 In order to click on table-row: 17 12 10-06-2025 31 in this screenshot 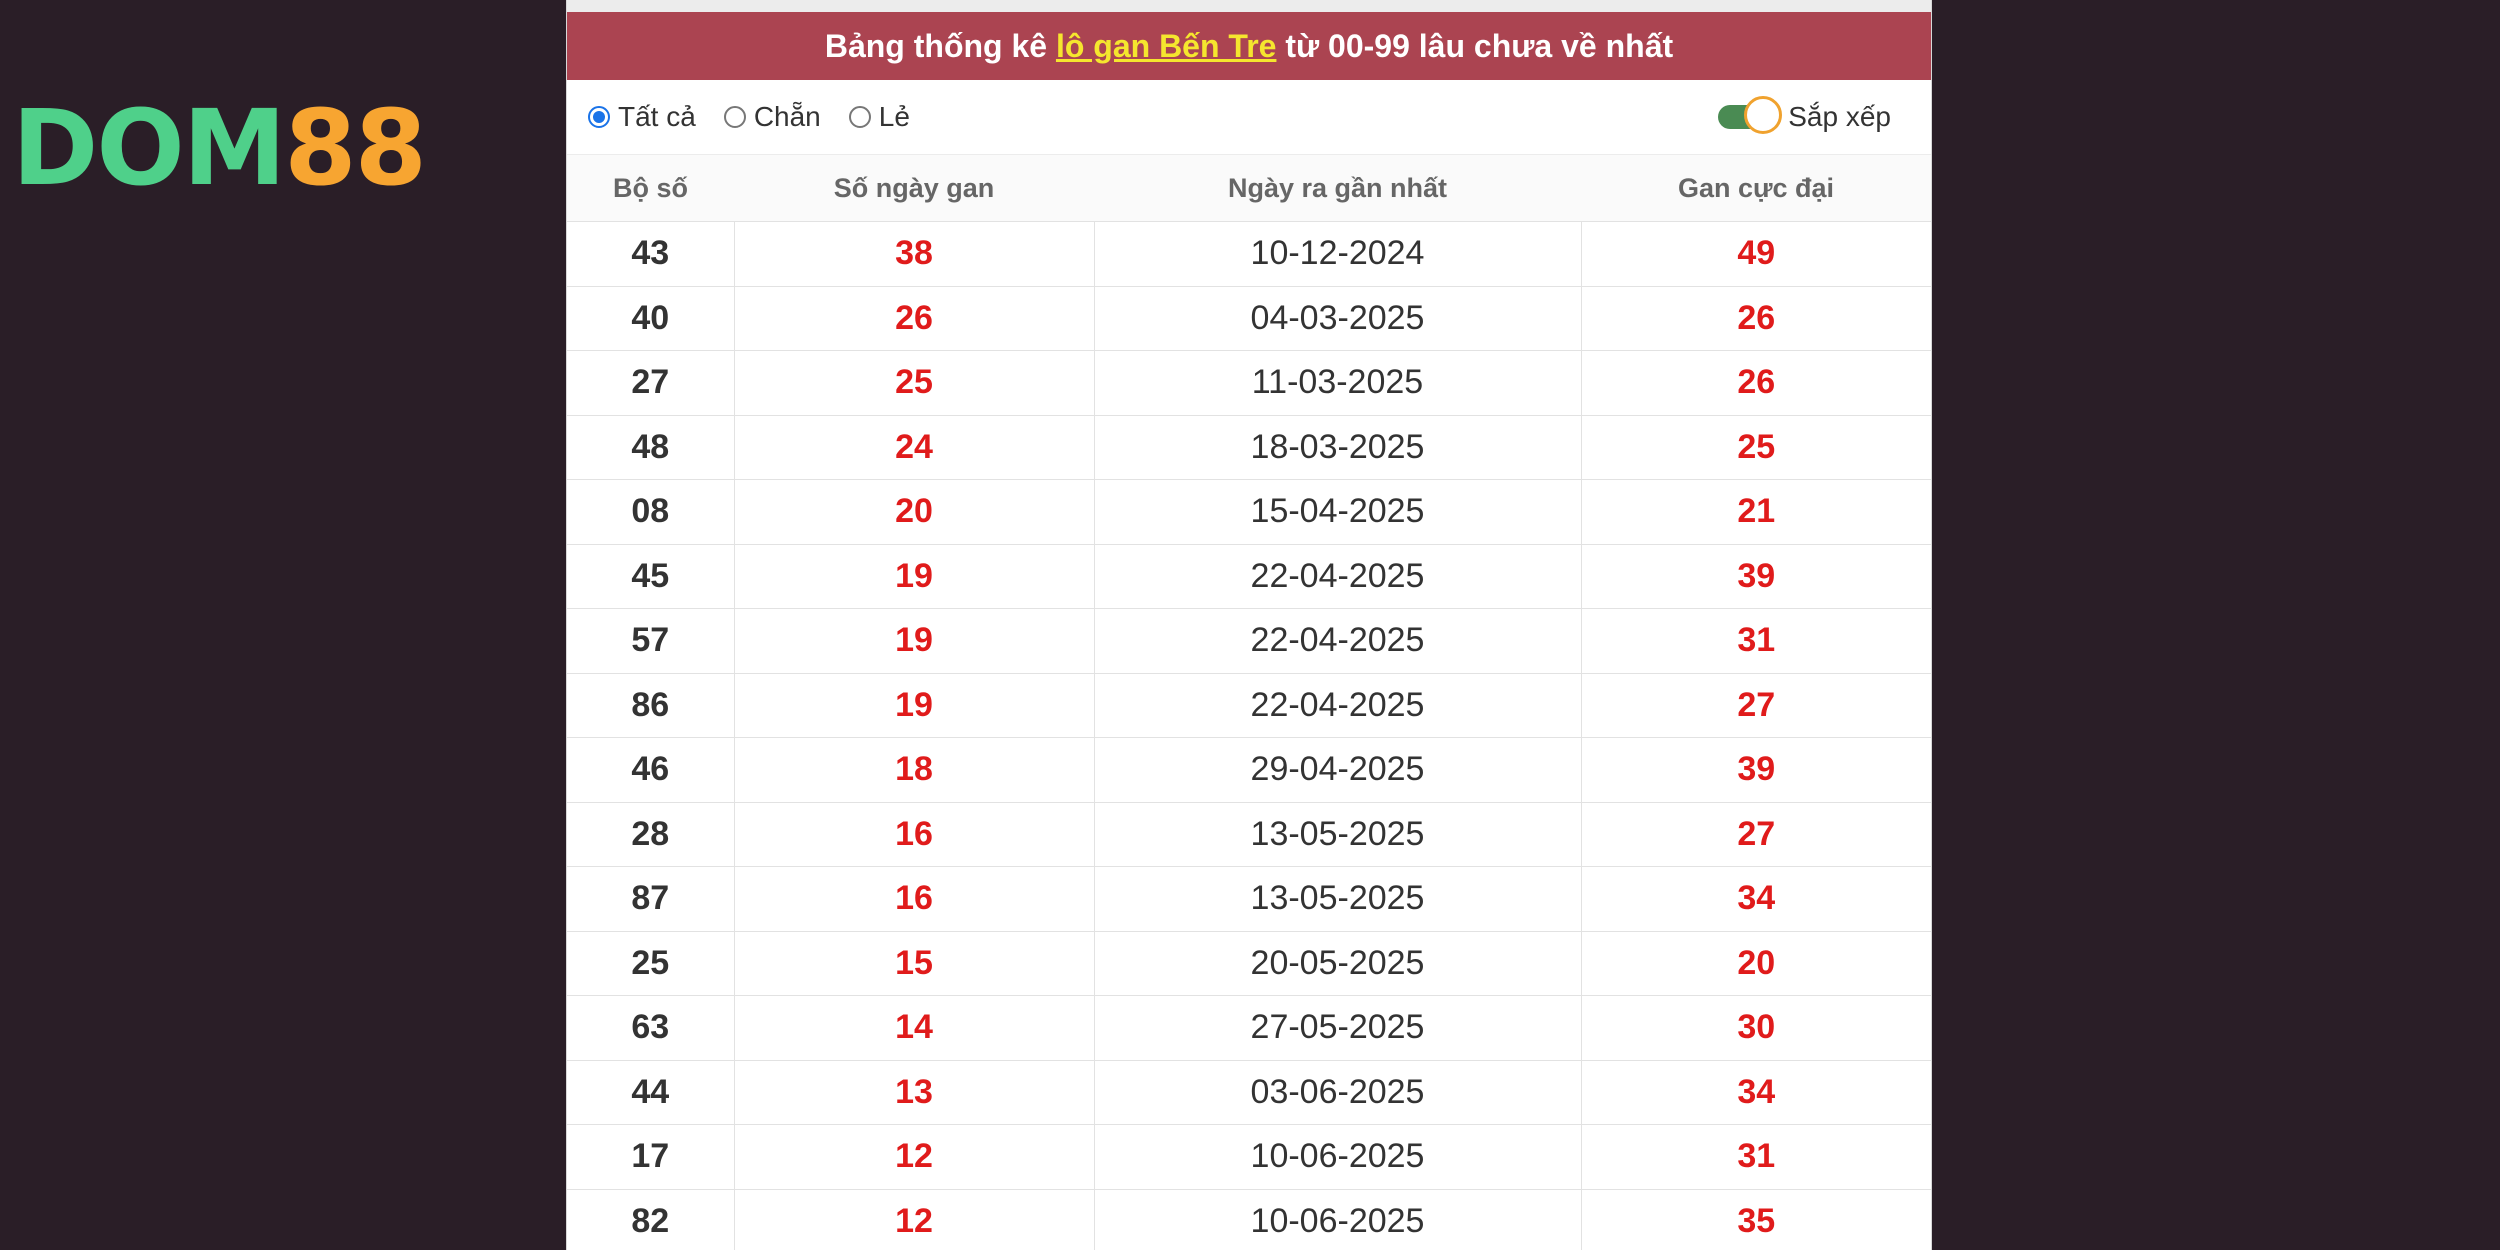, I will do `click(1249, 1157)`.